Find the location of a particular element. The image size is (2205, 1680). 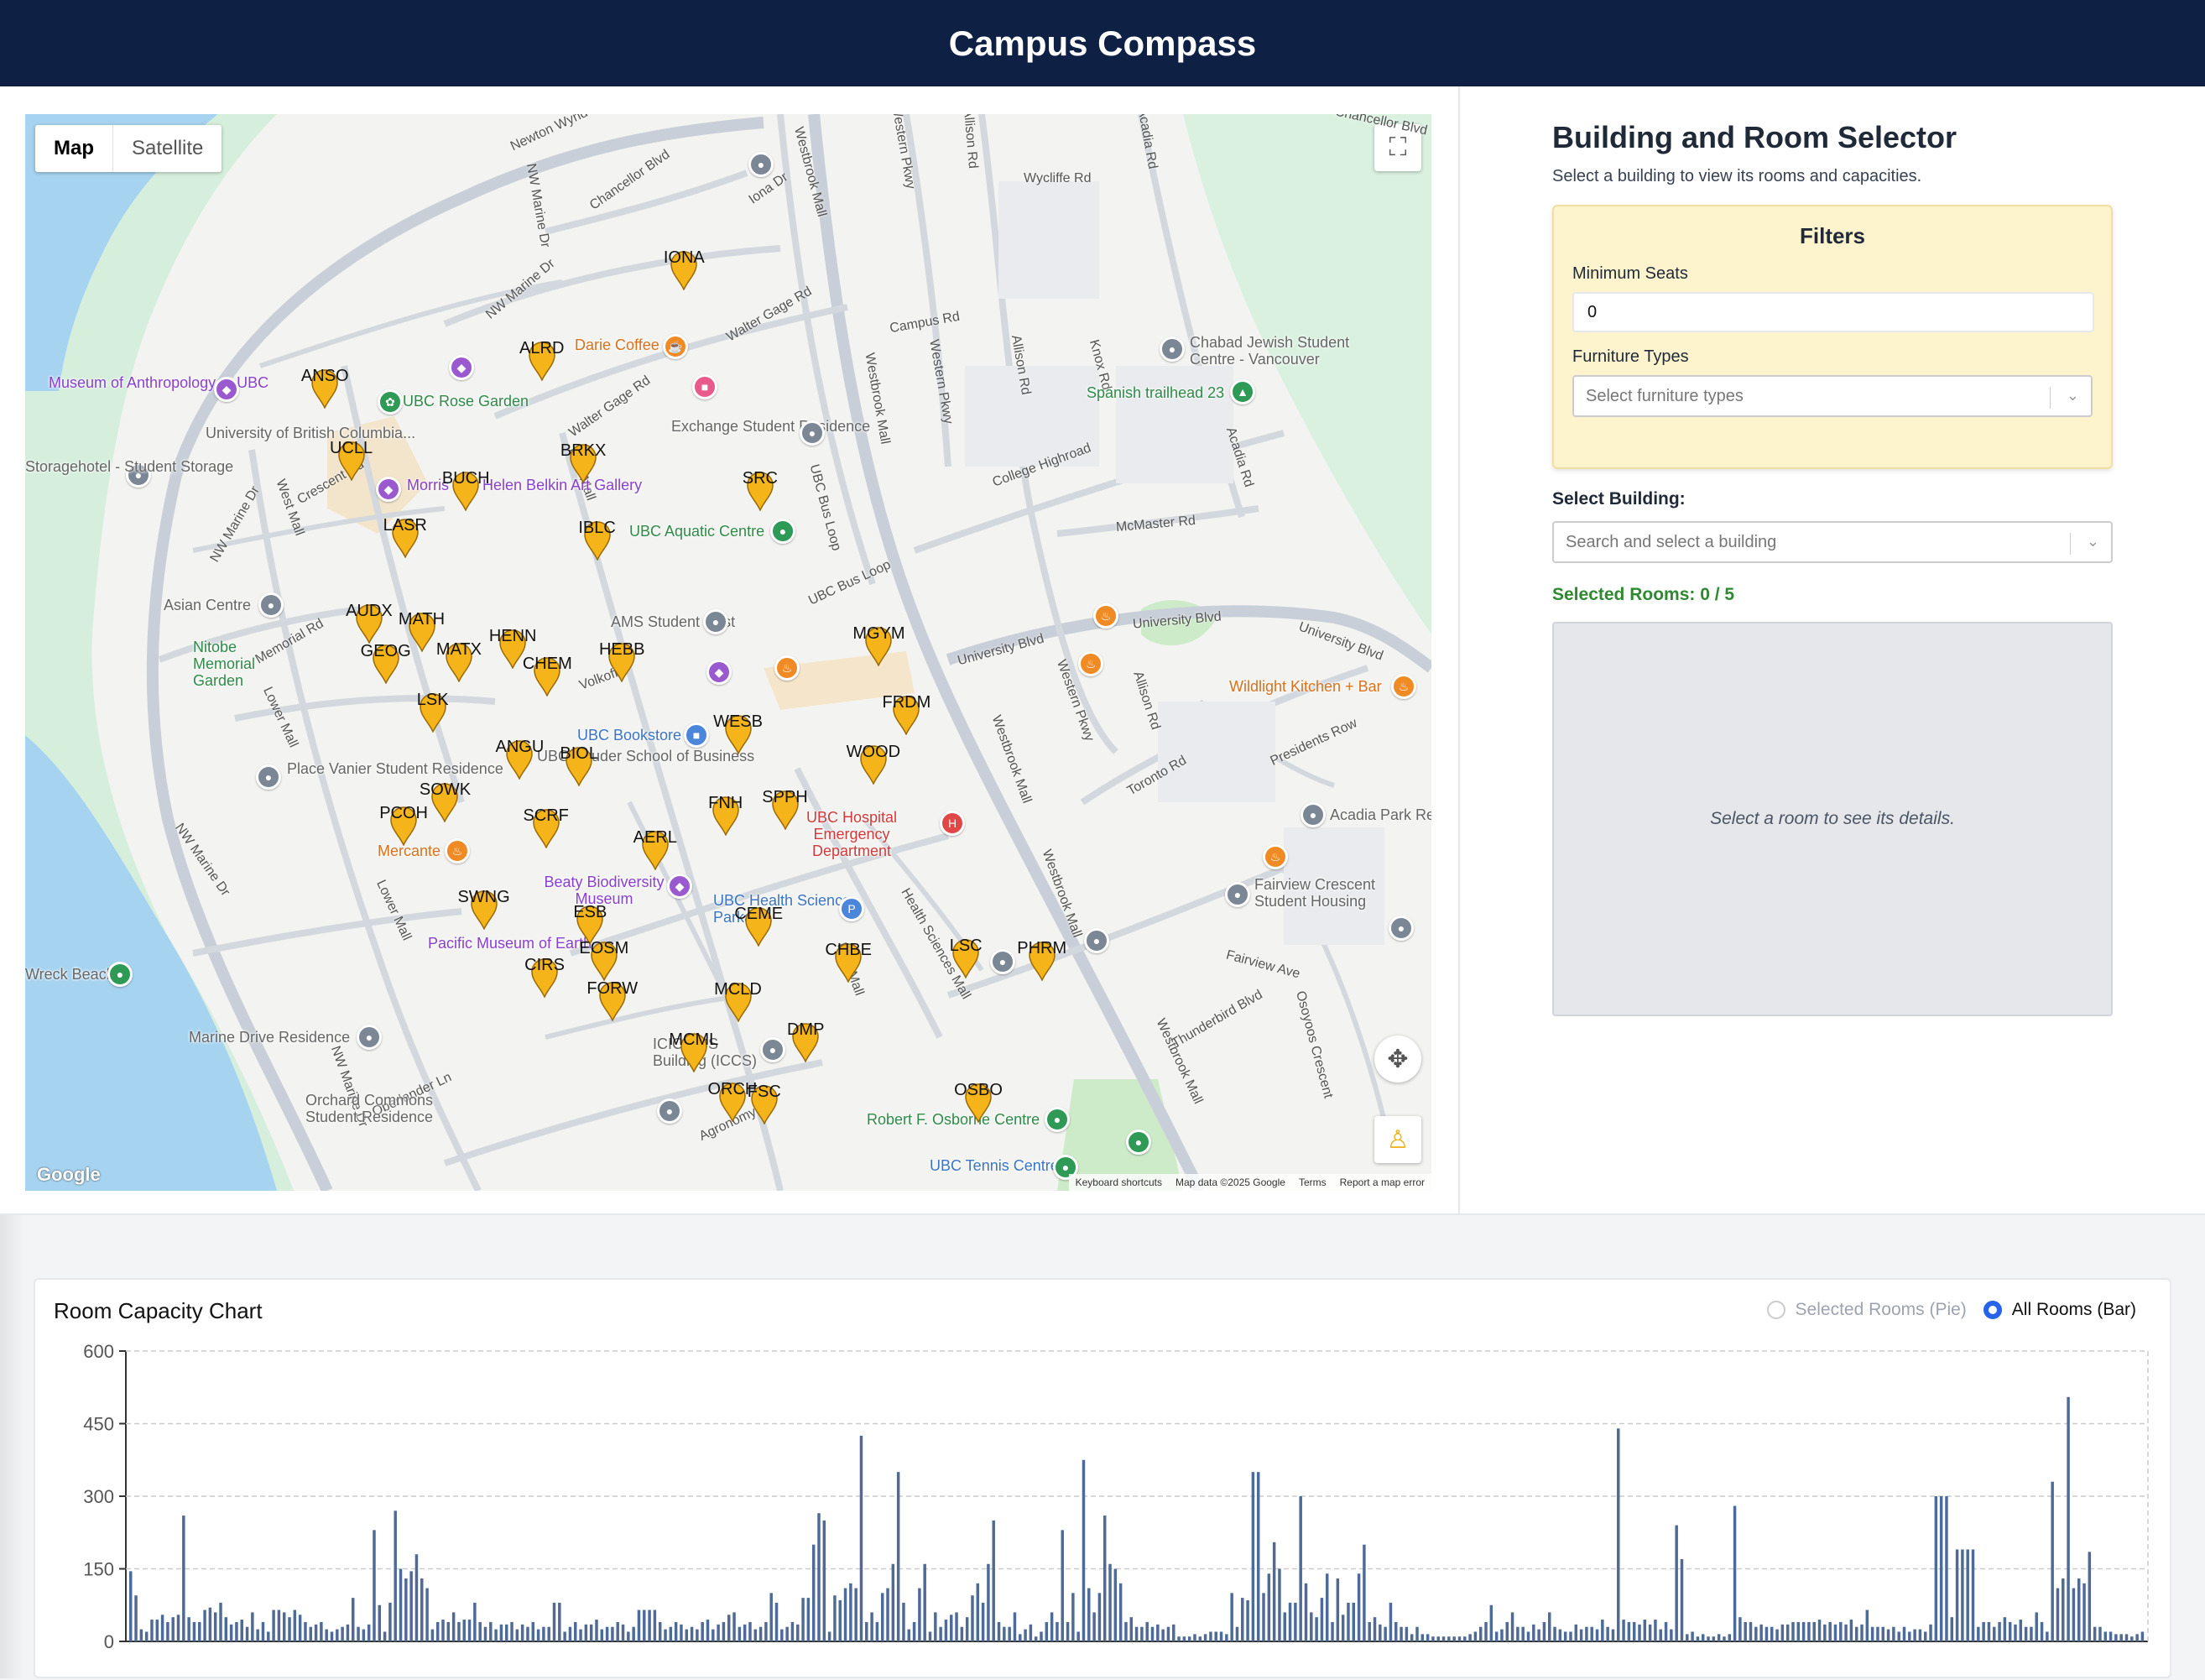

hospital-icon: H is located at coordinates (953, 823).